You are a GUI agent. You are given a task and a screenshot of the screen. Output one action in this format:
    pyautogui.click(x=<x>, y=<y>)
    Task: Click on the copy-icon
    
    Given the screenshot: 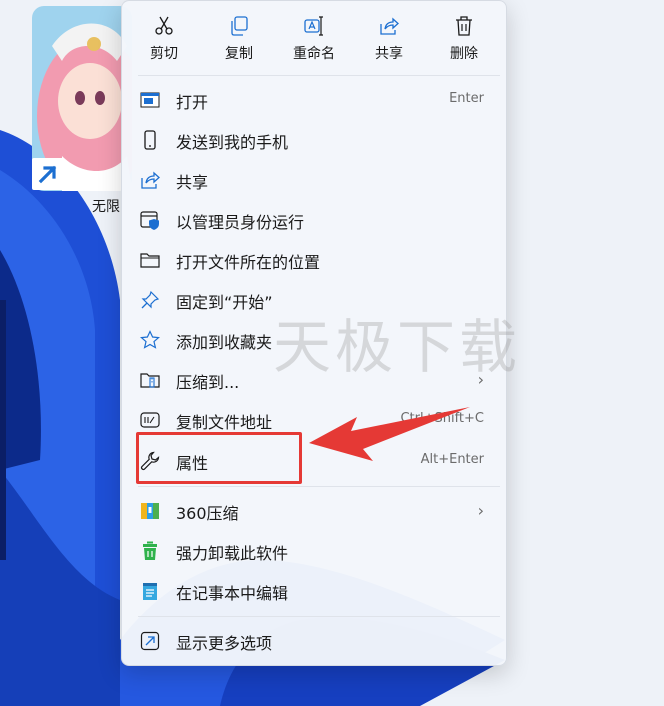 What is the action you would take?
    pyautogui.click(x=239, y=26)
    